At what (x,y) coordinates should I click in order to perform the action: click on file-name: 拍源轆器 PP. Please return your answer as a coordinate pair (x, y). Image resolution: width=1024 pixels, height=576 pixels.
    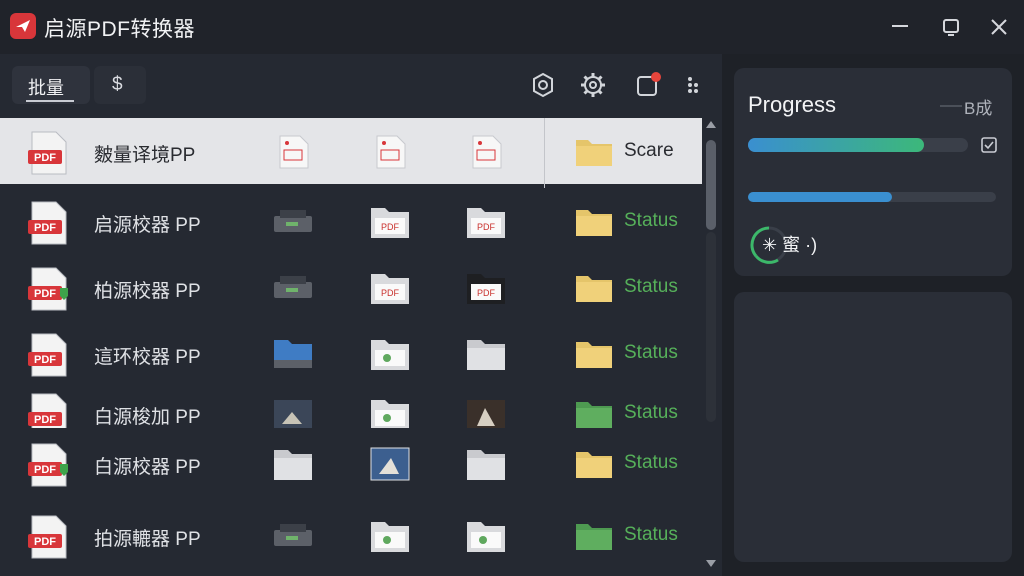
    Looking at the image, I should click on (147, 539).